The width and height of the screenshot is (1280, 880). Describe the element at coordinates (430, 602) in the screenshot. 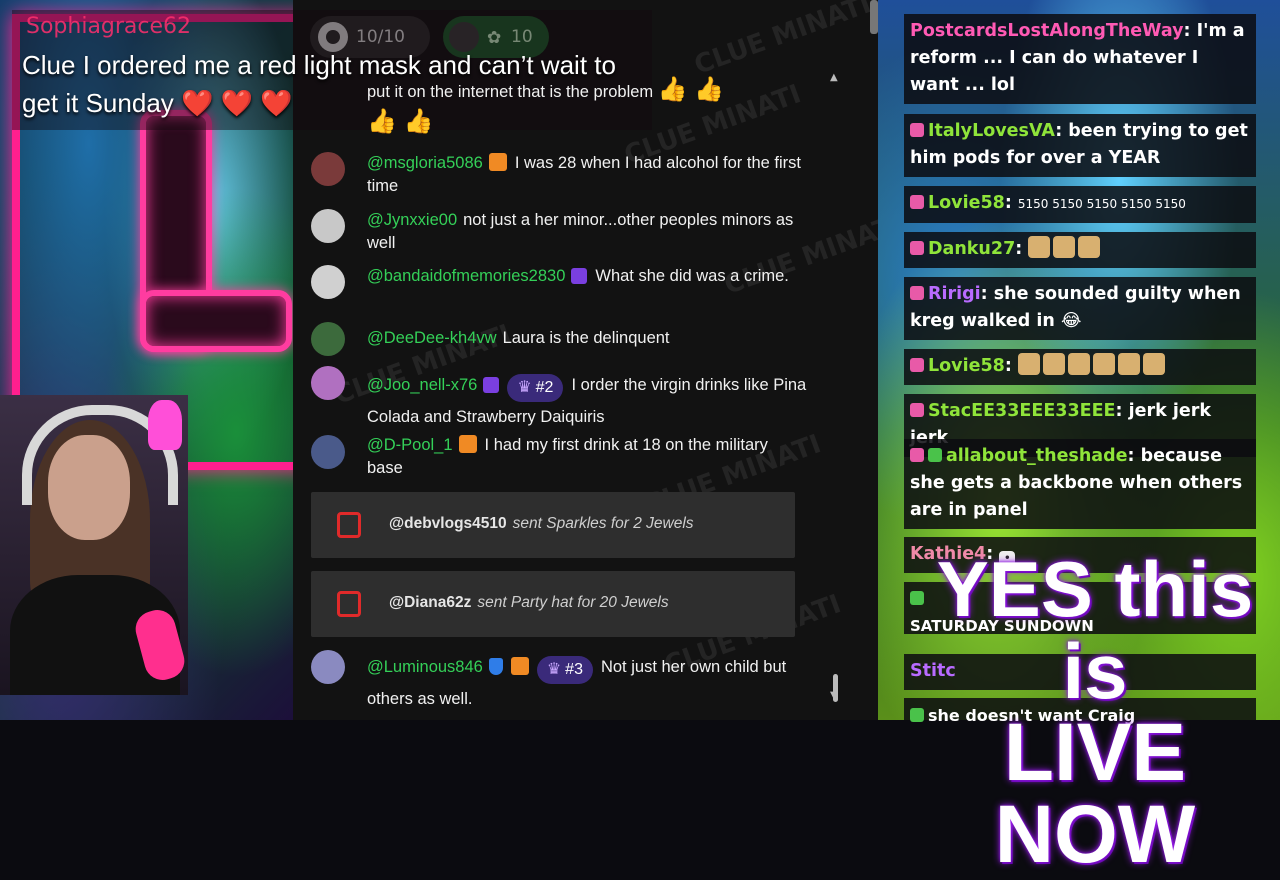

I see `gift-sender: @Diana62z` at that location.